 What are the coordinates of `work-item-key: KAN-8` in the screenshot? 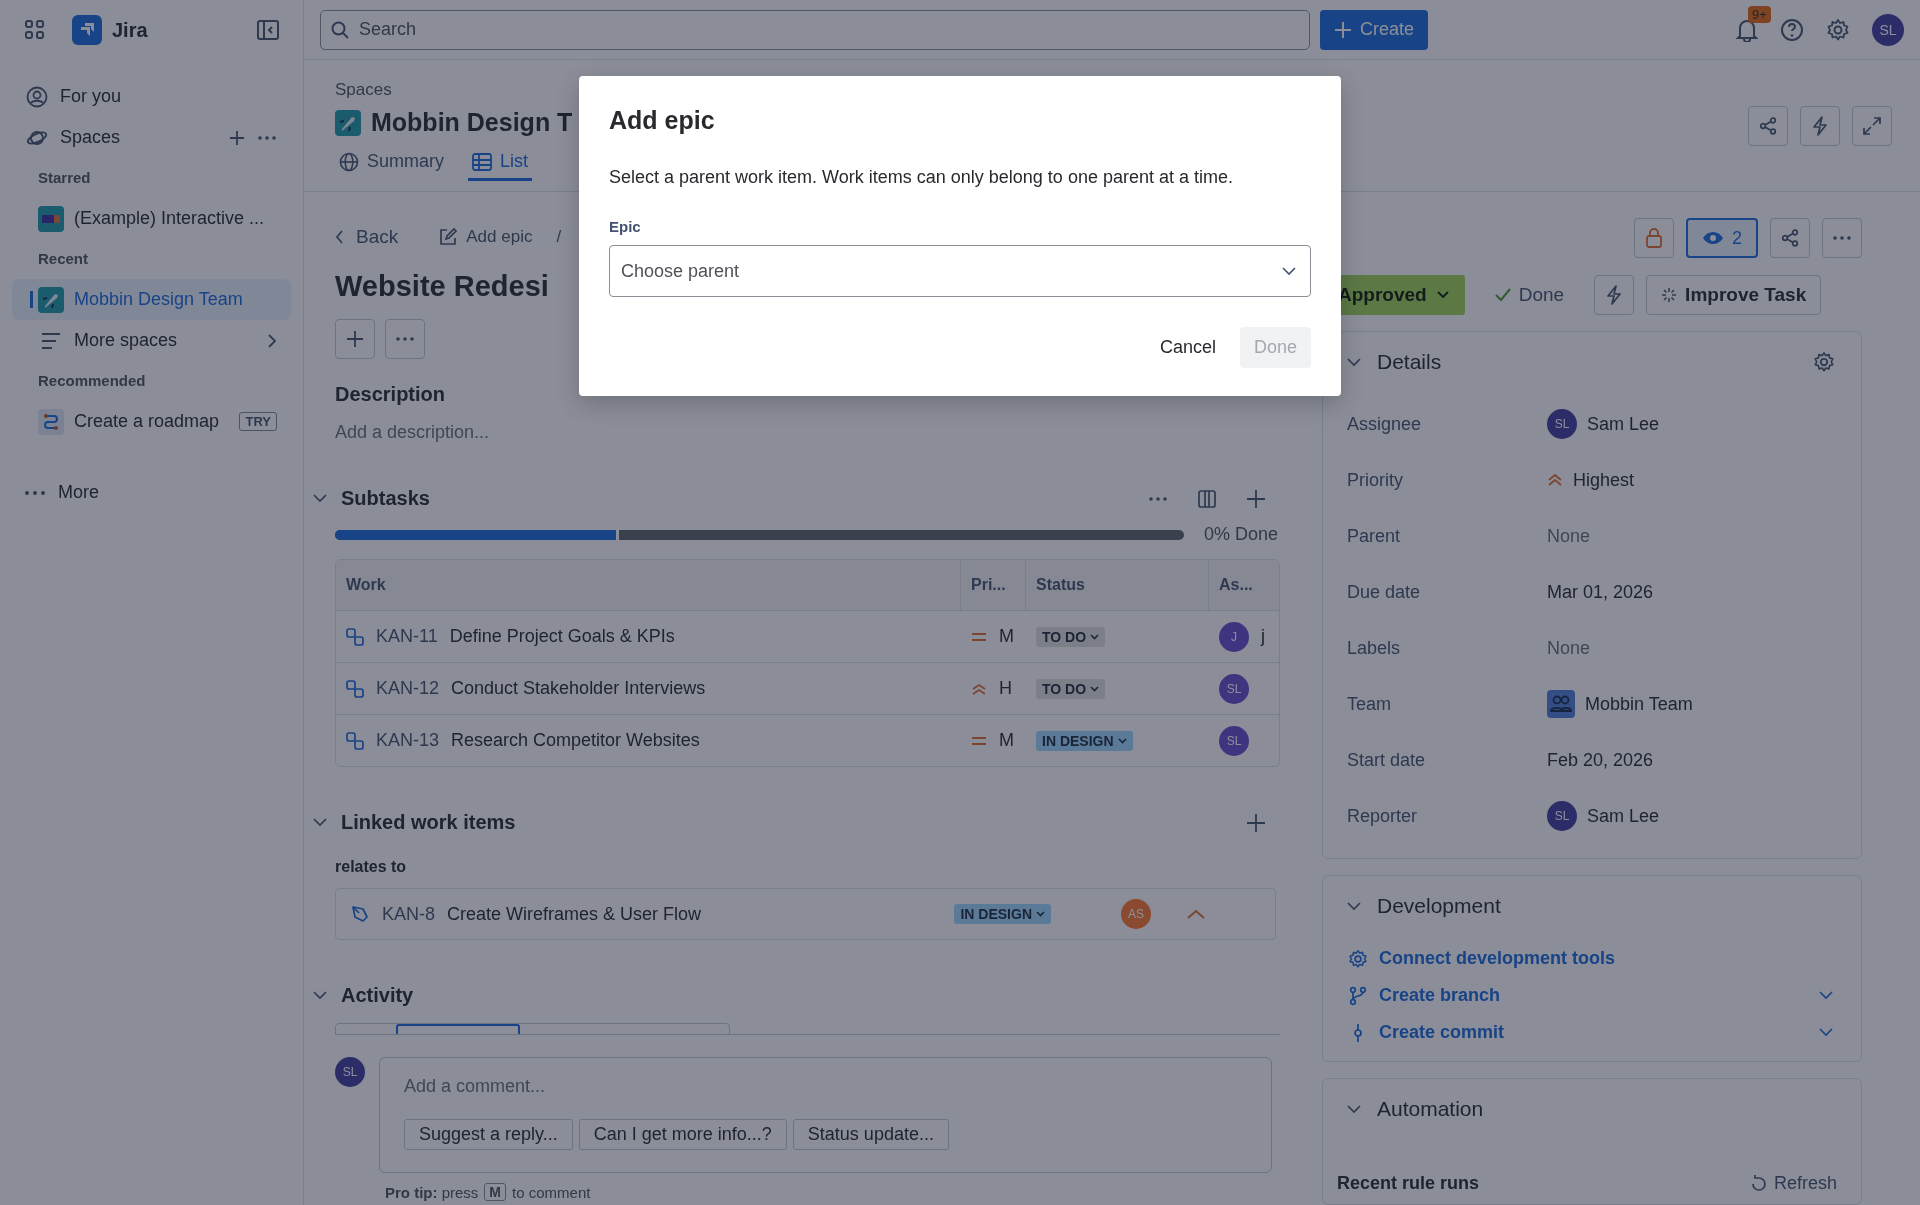 It's located at (408, 914).